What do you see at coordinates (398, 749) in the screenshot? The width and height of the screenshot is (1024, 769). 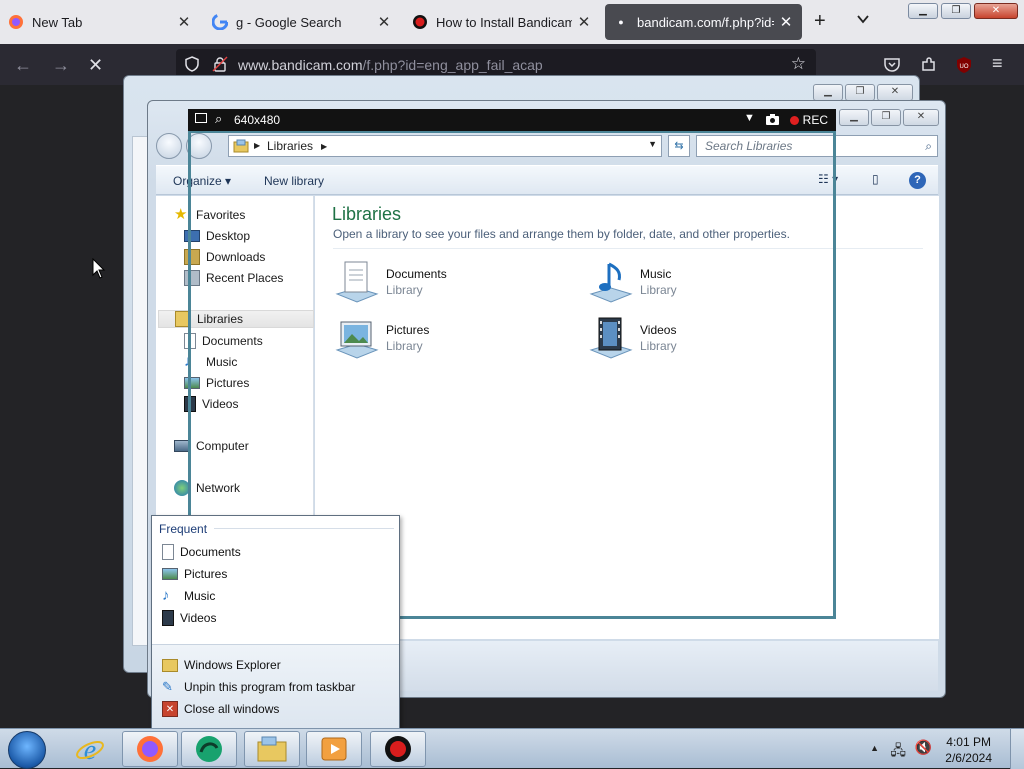 I see `taskbar-bandicam` at bounding box center [398, 749].